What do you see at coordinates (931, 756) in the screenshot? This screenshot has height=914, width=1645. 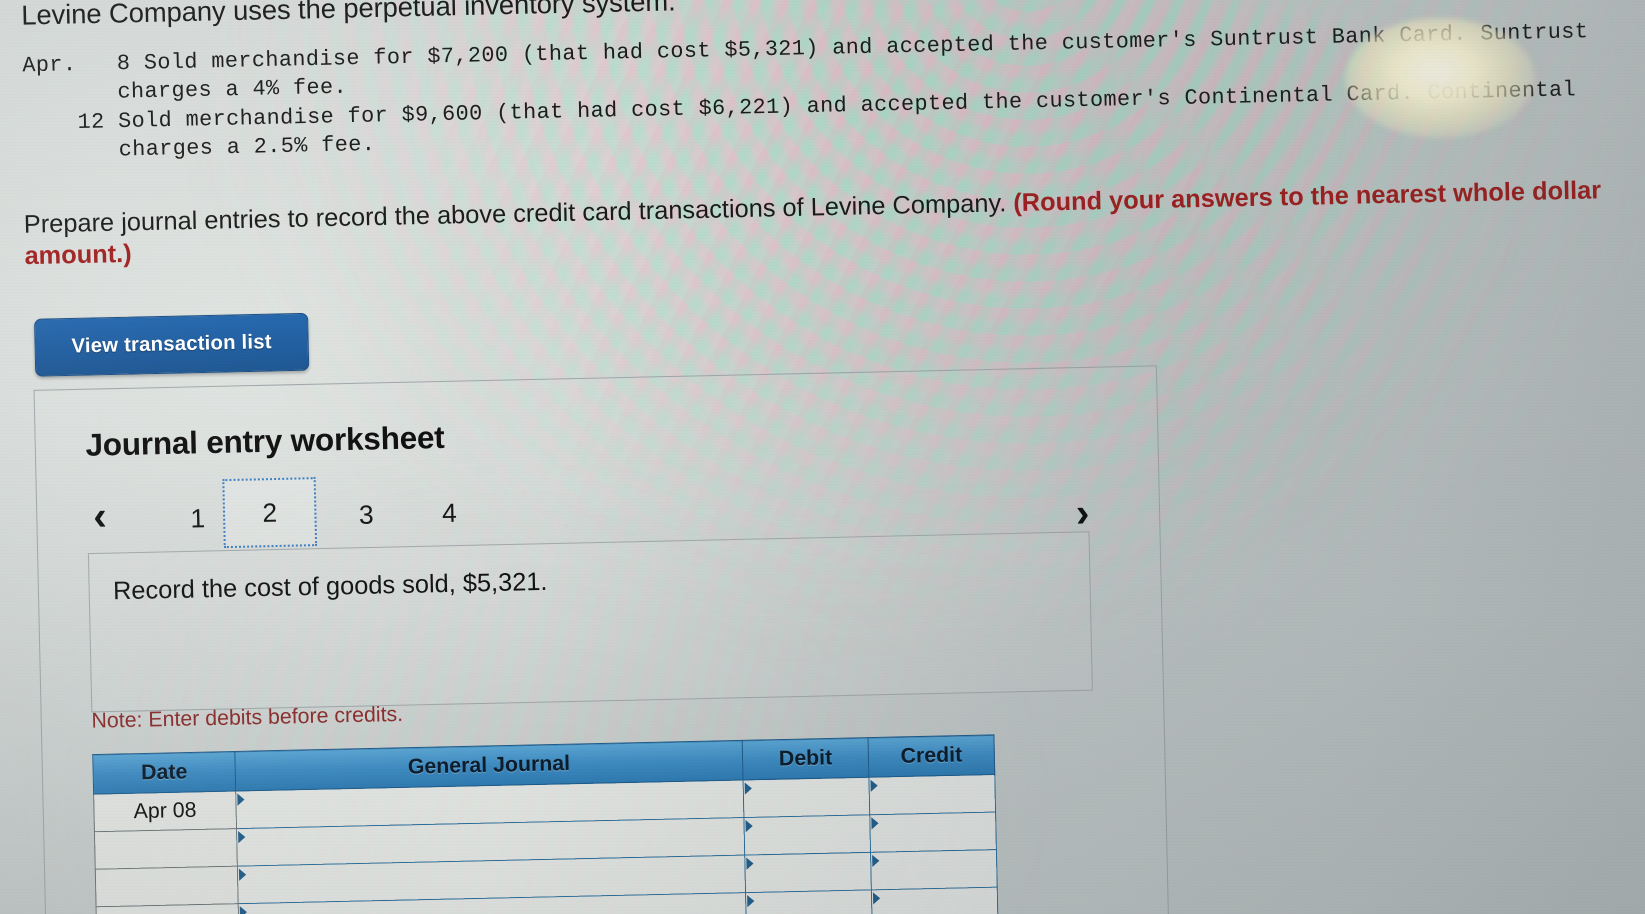 I see `column-header-credit: Credit` at bounding box center [931, 756].